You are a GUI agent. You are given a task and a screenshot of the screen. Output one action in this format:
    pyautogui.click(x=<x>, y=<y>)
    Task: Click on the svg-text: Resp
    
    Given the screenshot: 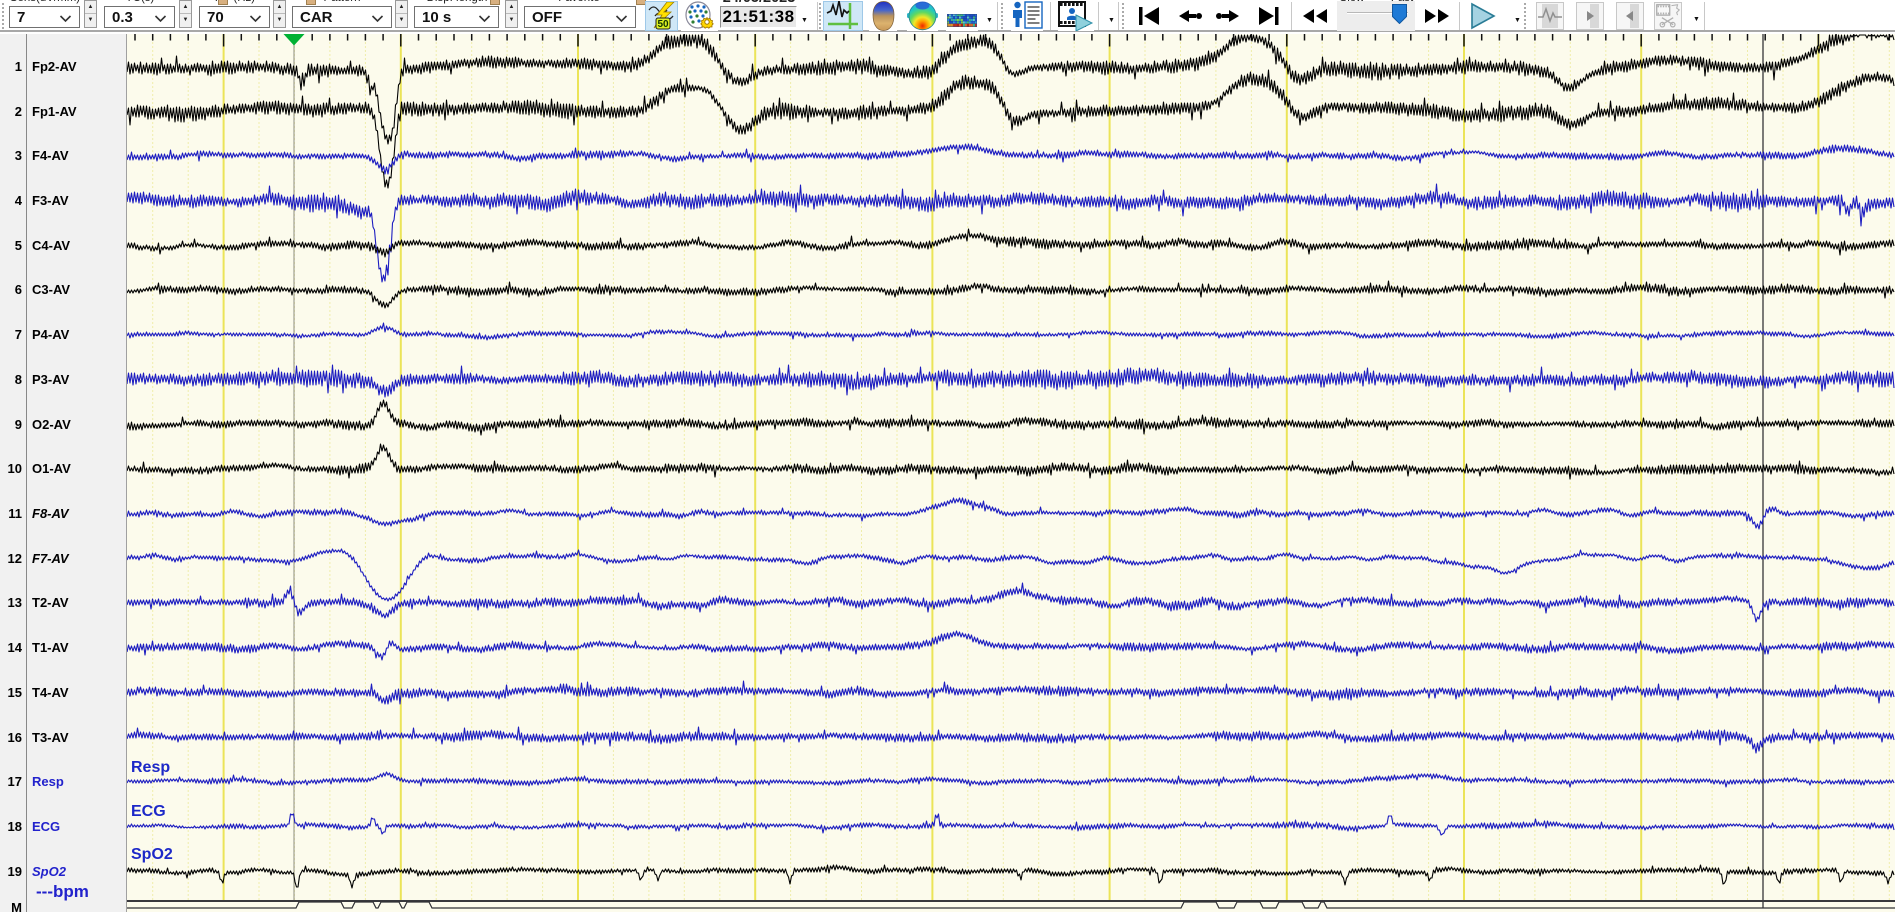 What is the action you would take?
    pyautogui.click(x=150, y=767)
    